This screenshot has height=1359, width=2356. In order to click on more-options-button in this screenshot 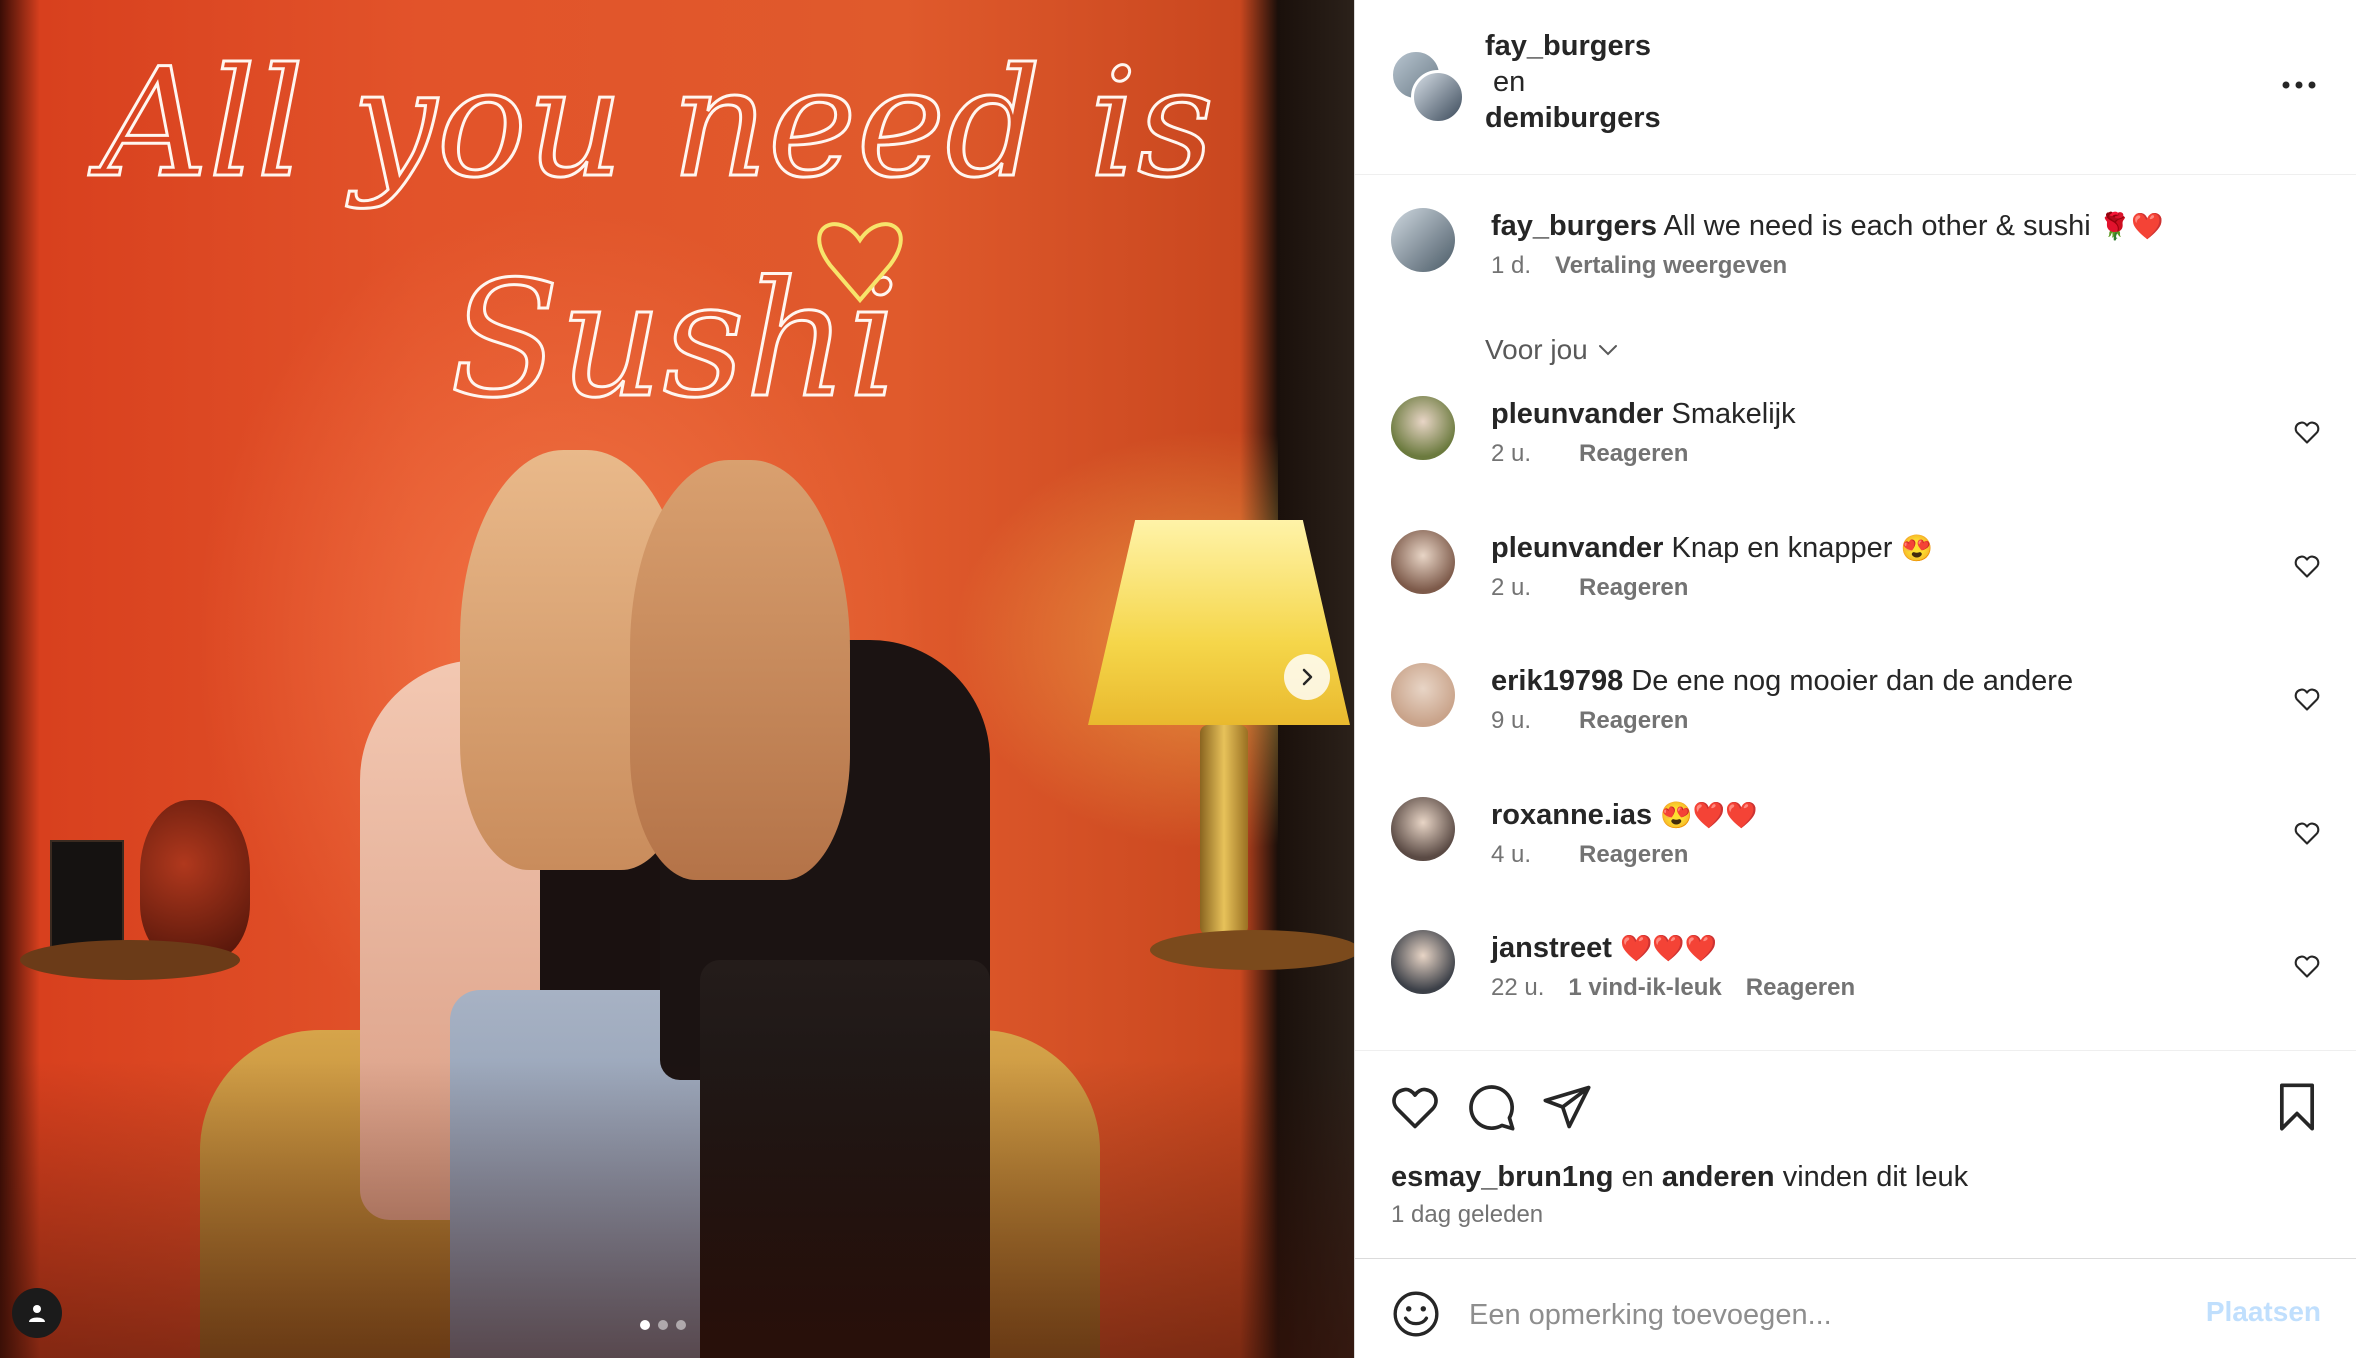, I will do `click(2299, 85)`.